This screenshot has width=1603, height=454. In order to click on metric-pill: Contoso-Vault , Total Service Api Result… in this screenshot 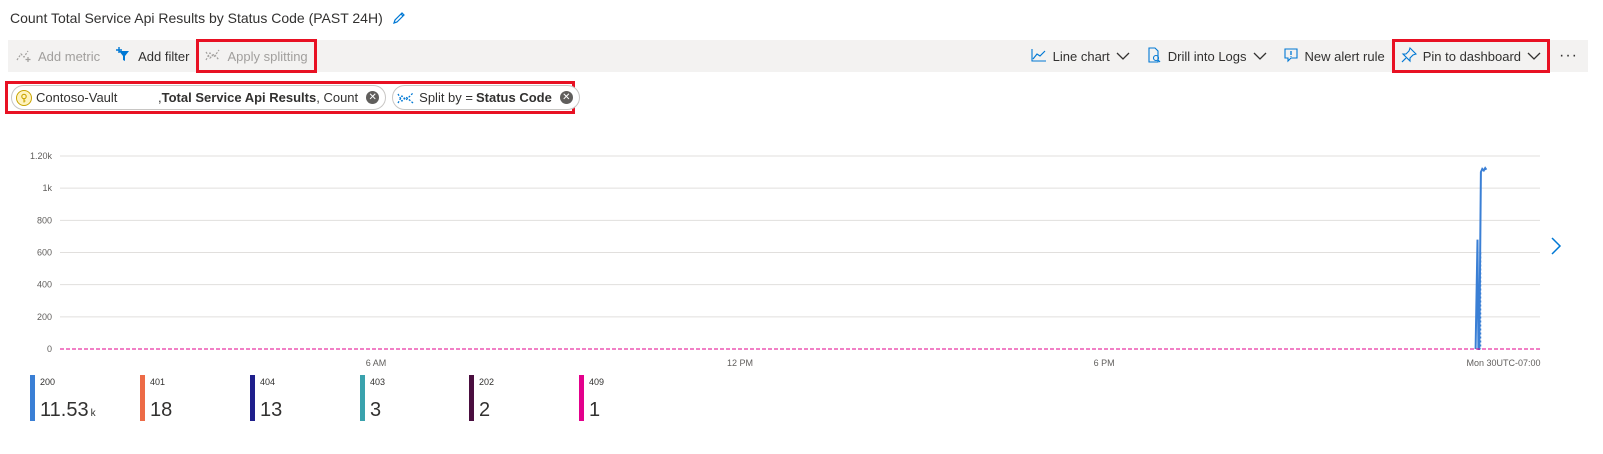, I will do `click(199, 97)`.